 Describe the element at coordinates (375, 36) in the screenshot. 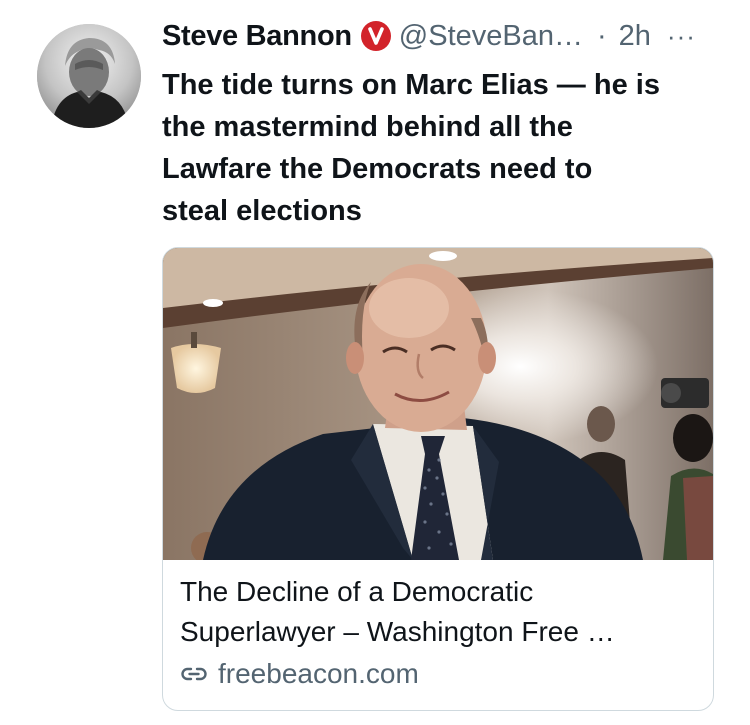

I see `verified-badge-icon` at that location.